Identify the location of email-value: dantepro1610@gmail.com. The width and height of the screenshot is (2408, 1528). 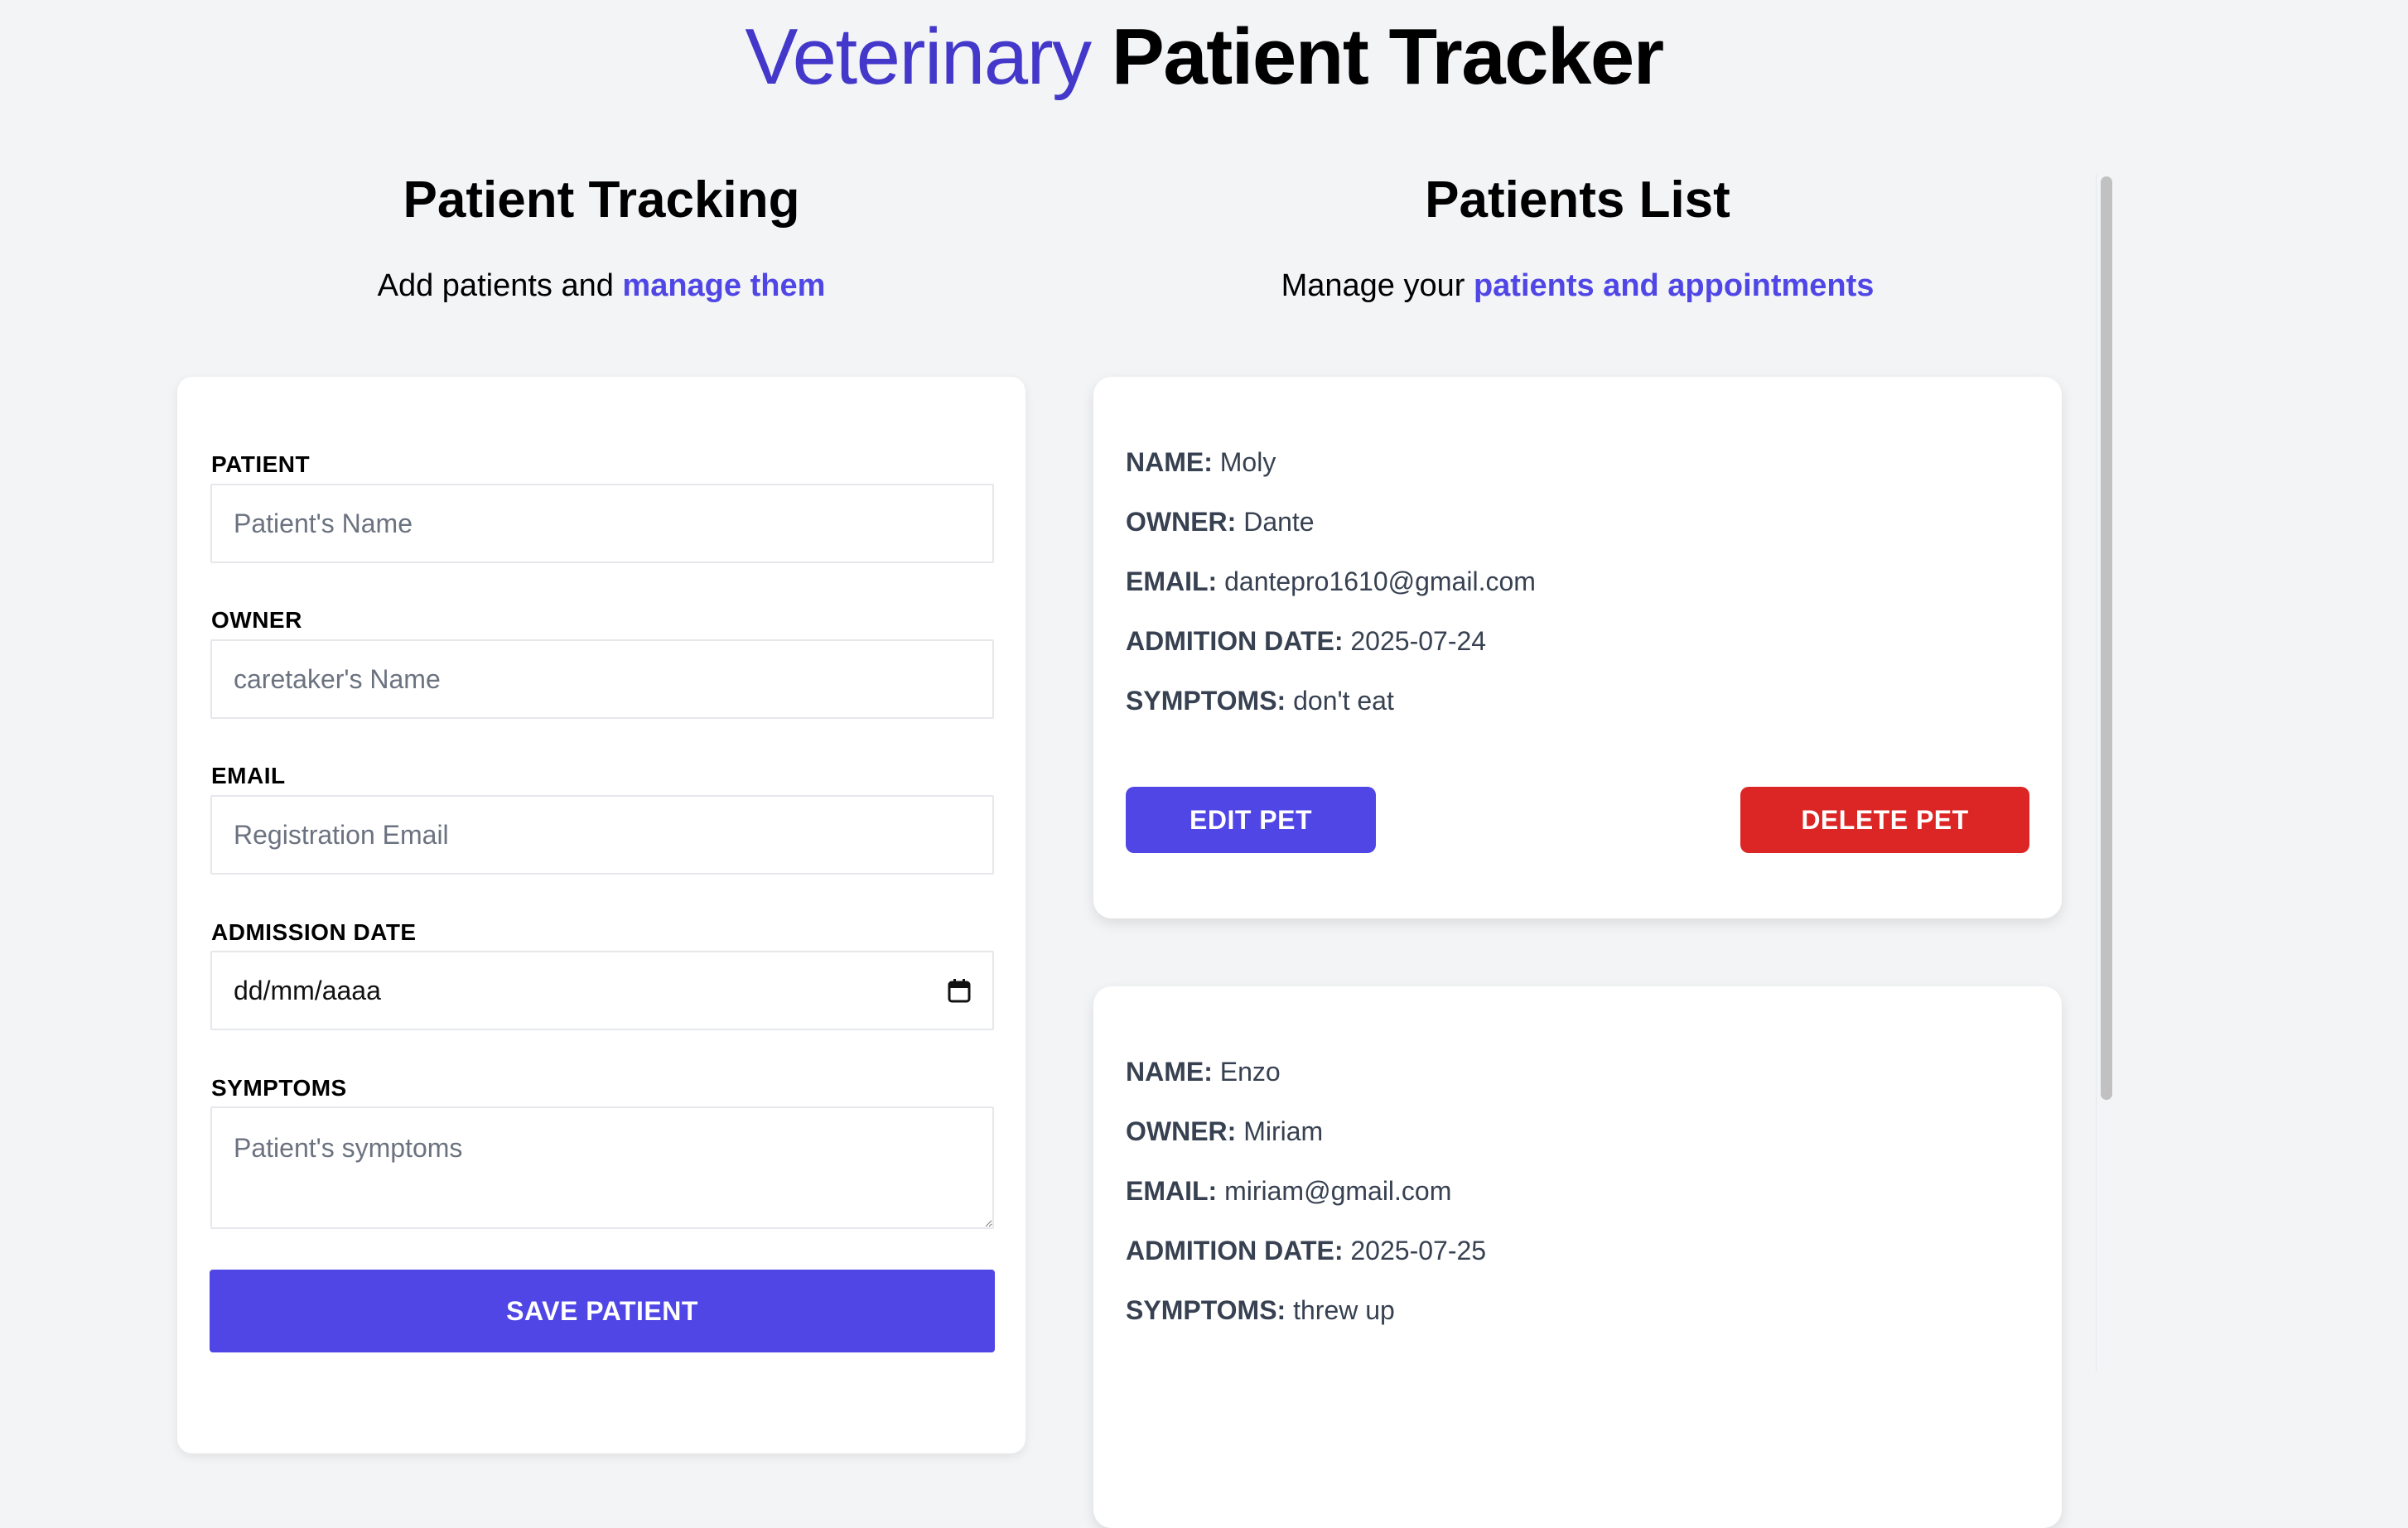
(1380, 581).